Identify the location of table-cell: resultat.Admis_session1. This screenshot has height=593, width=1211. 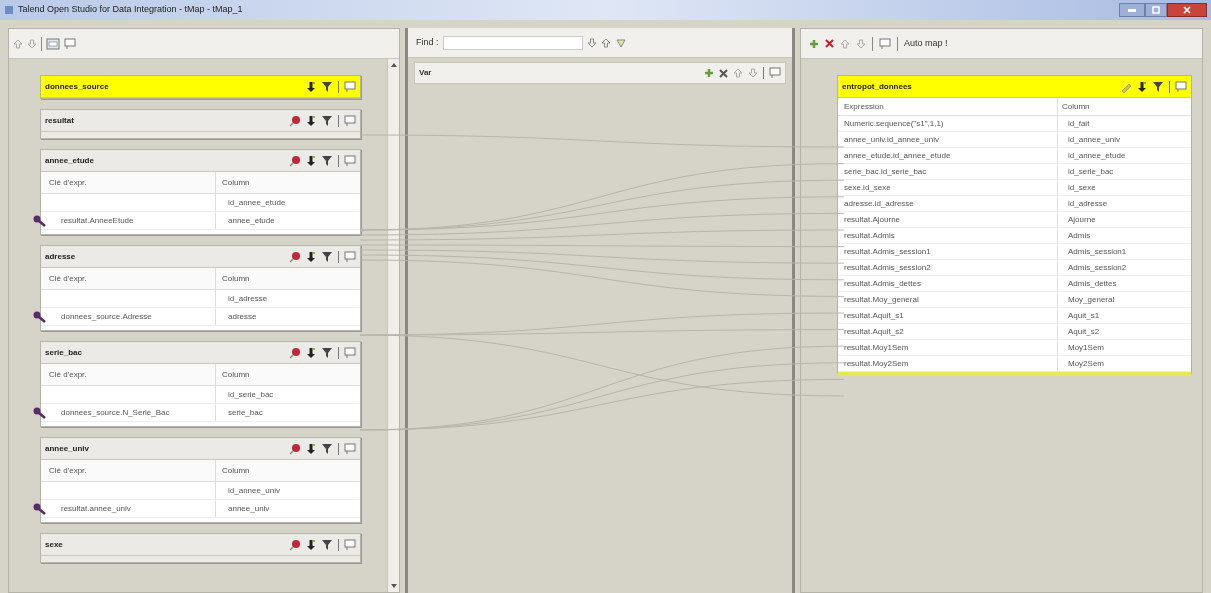
(887, 251).